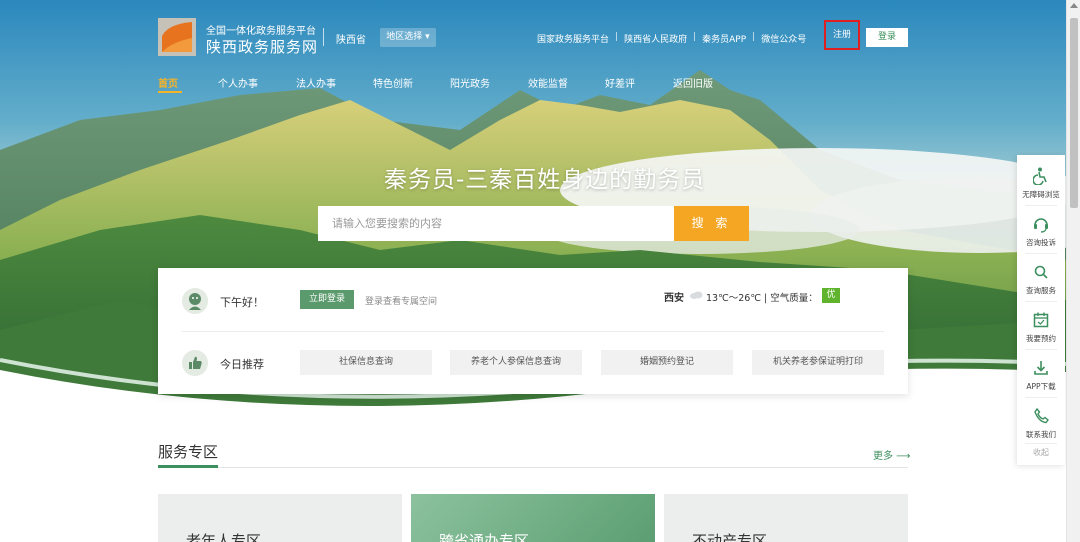 This screenshot has width=1080, height=542. What do you see at coordinates (1041, 434) in the screenshot?
I see `side-item-label: 联系我们` at bounding box center [1041, 434].